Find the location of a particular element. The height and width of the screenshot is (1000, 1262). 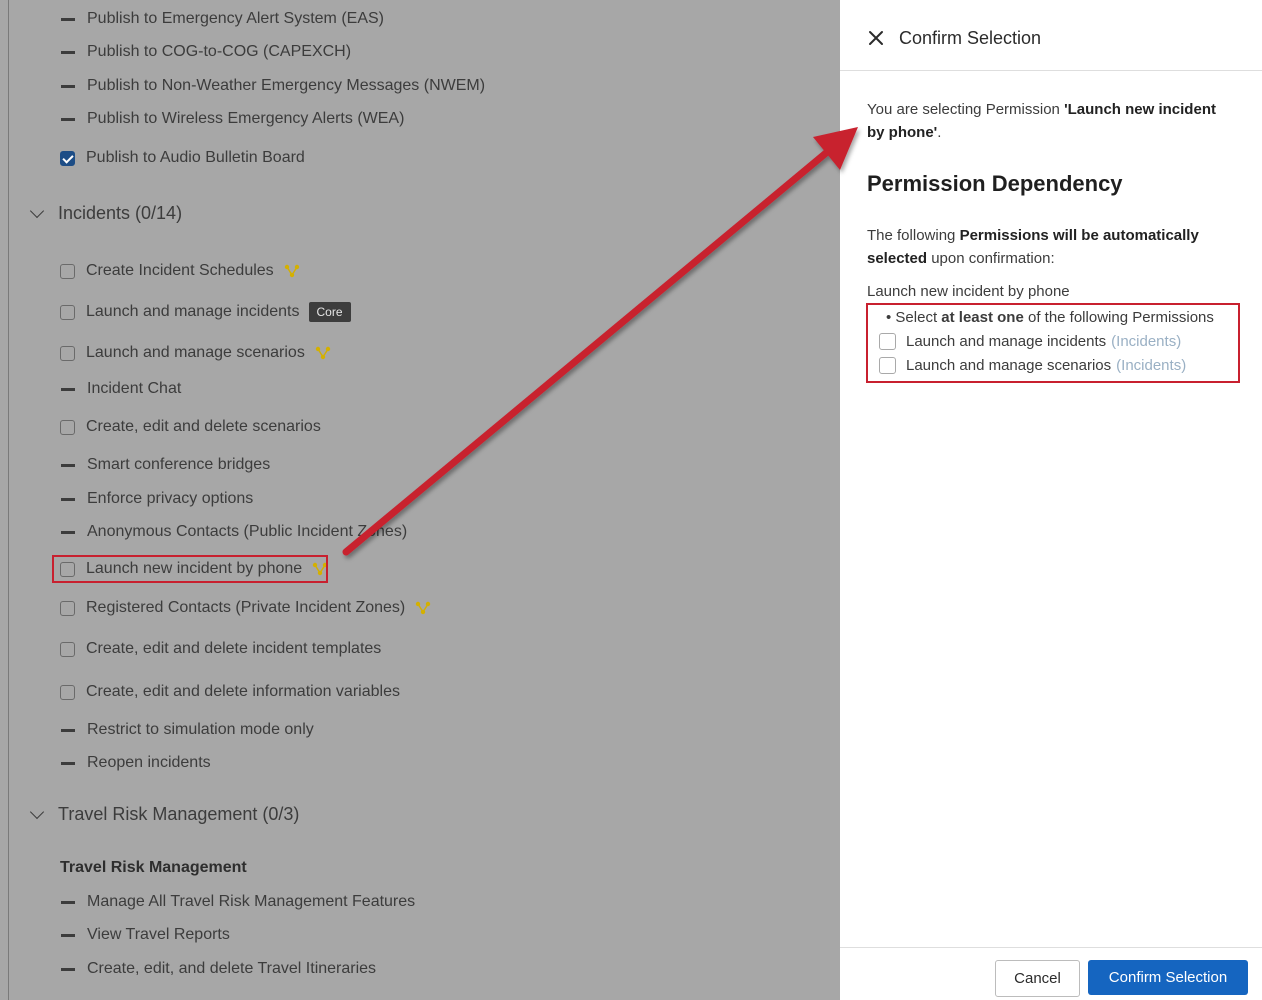

option-label: Launch and manage scenarios is located at coordinates (1009, 365).